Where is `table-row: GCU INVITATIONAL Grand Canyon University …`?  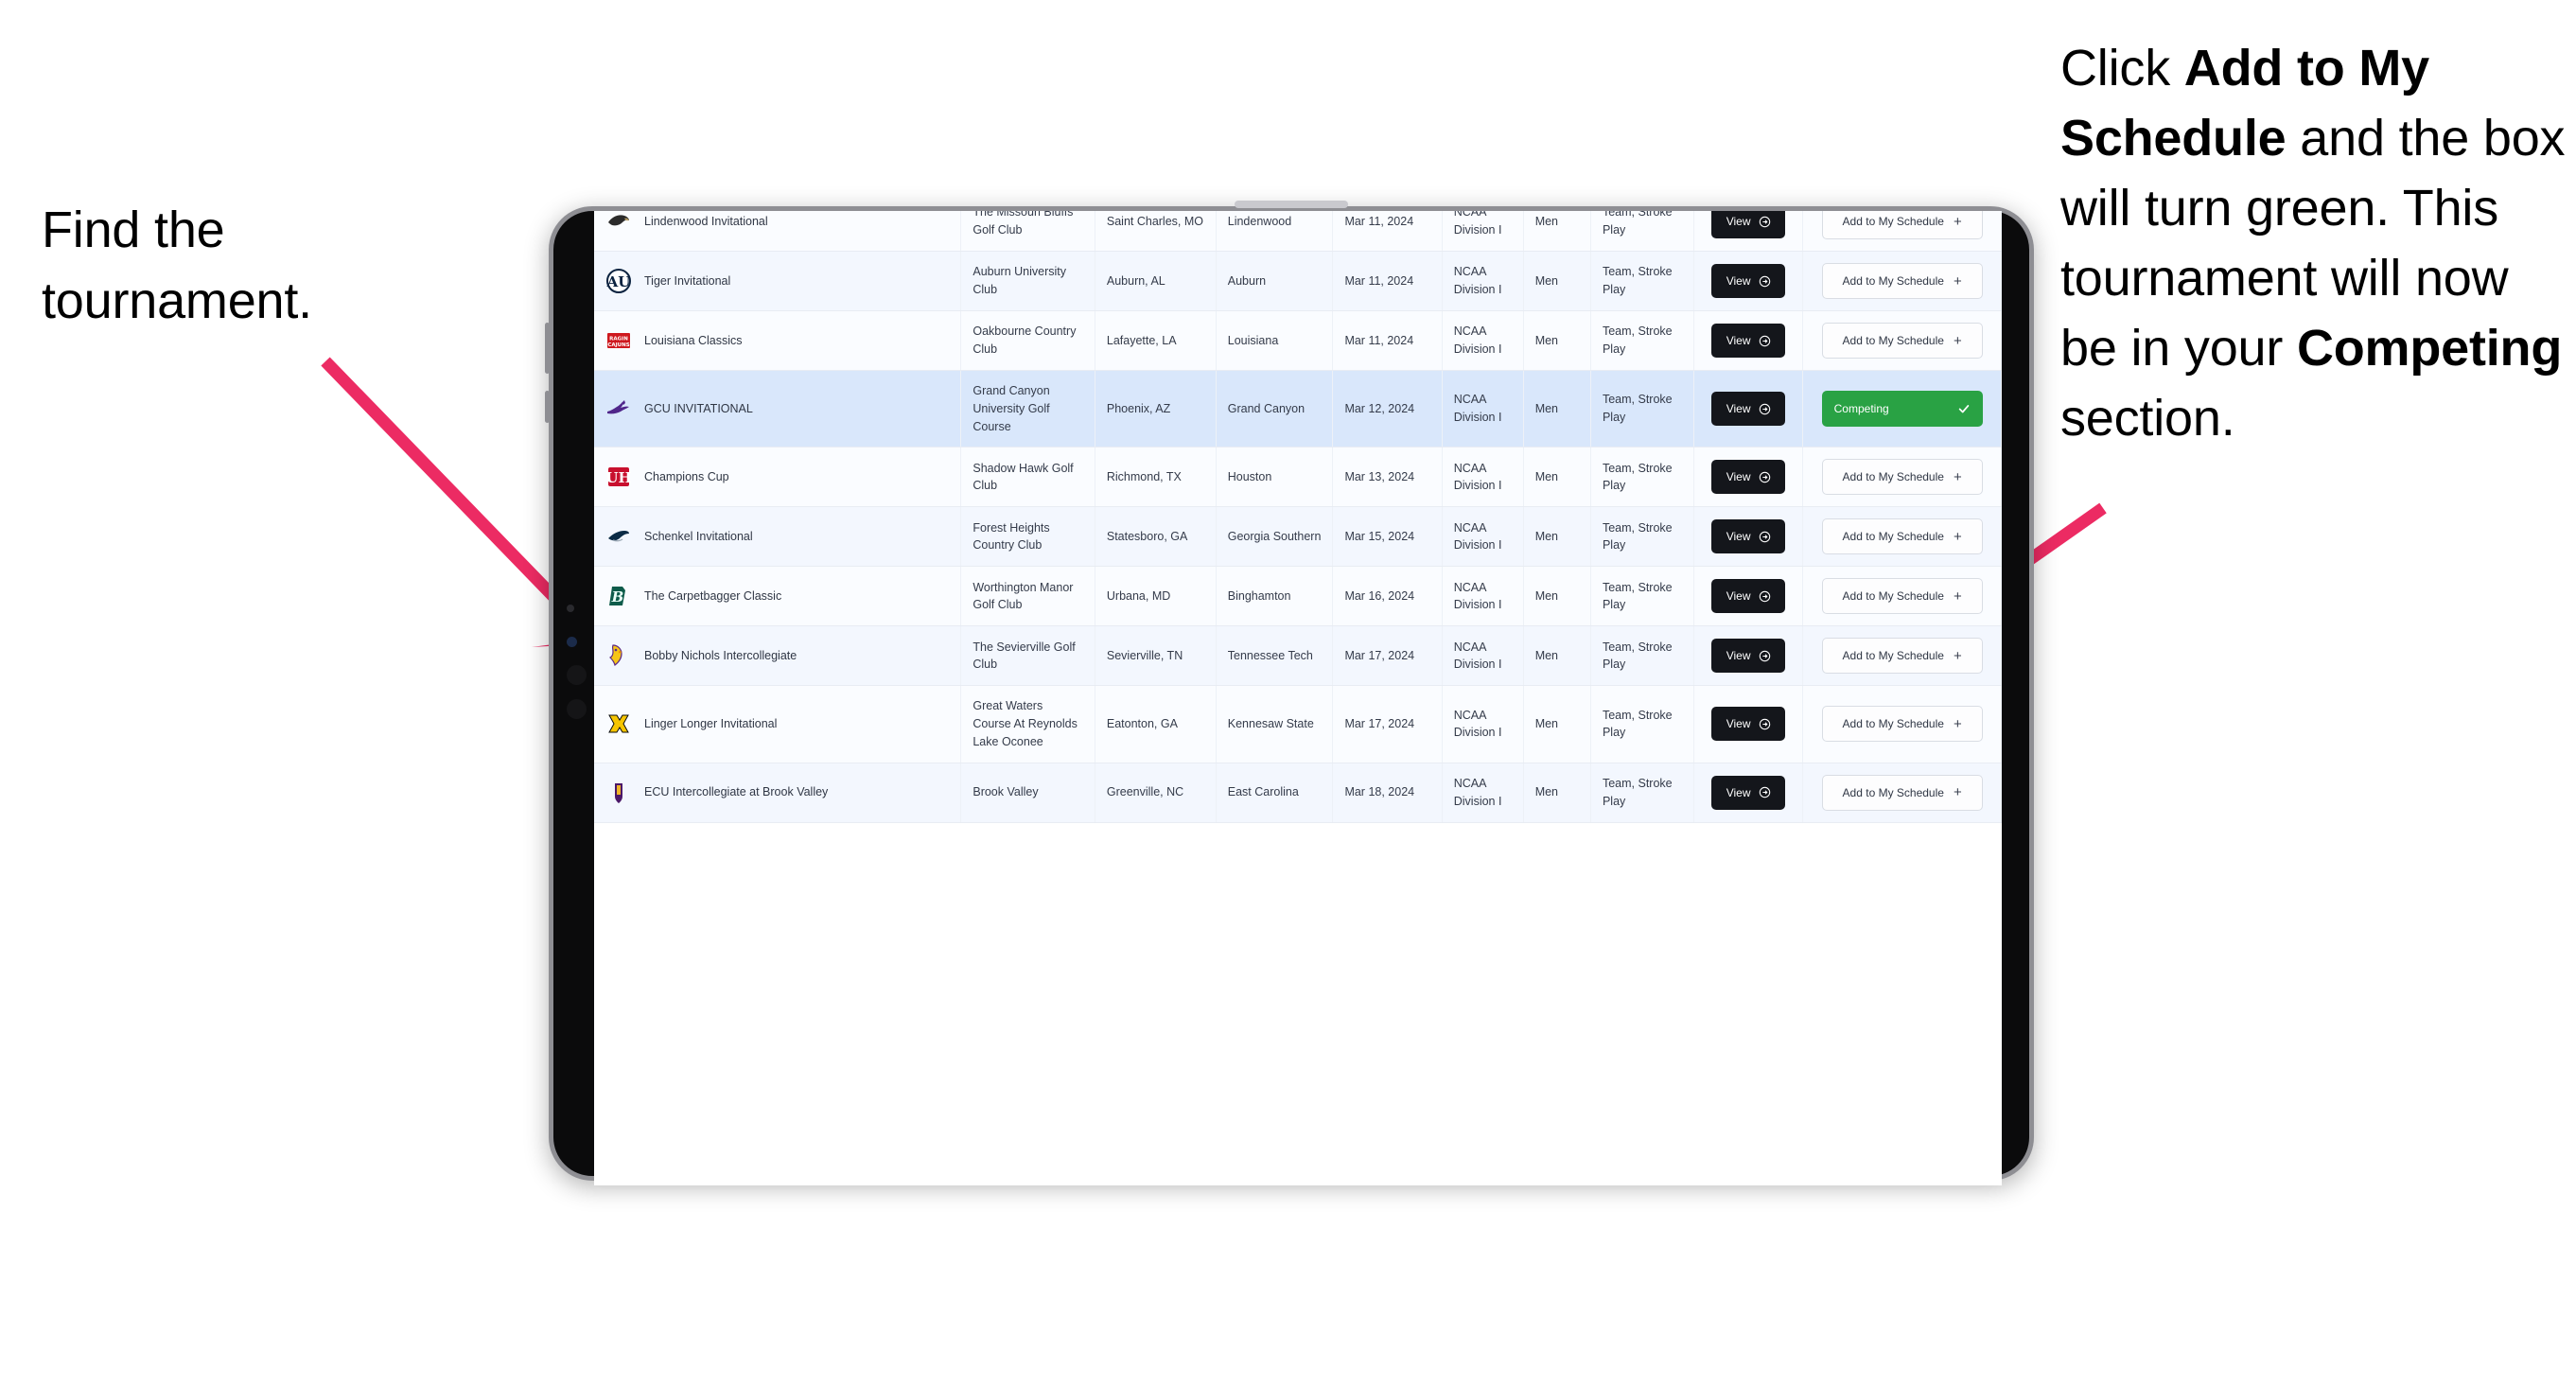
table-row: GCU INVITATIONAL Grand Canyon University … is located at coordinates (1298, 409).